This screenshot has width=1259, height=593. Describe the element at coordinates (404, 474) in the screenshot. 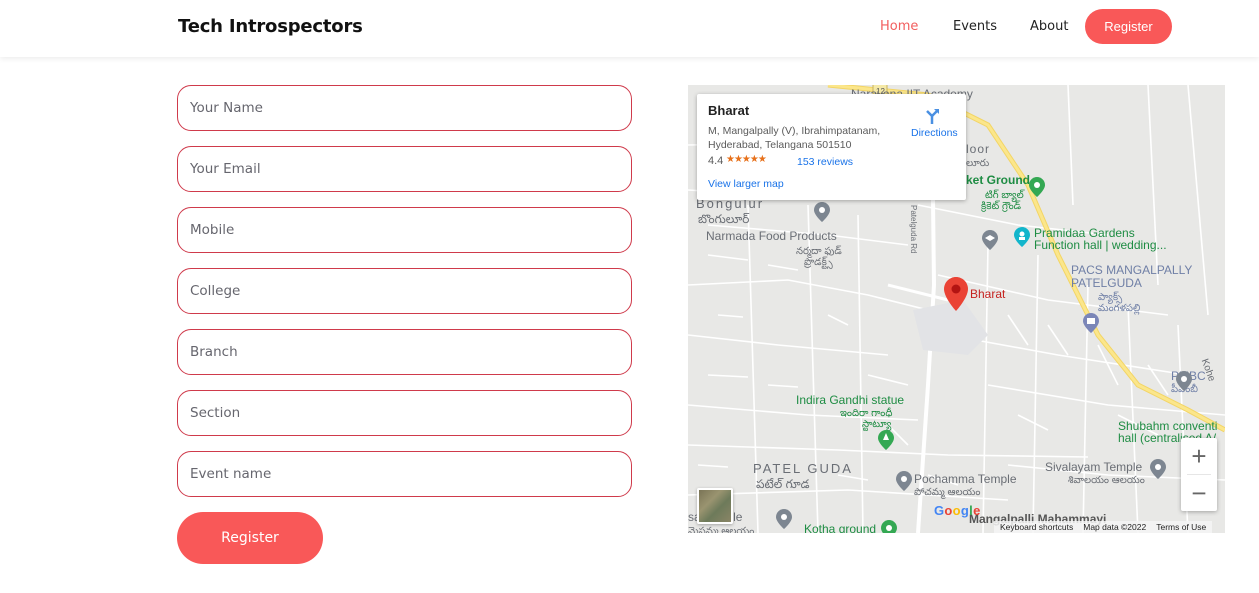

I see `event-name-input` at that location.